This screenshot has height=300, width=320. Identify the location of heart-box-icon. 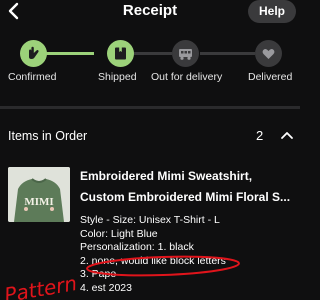
(268, 54).